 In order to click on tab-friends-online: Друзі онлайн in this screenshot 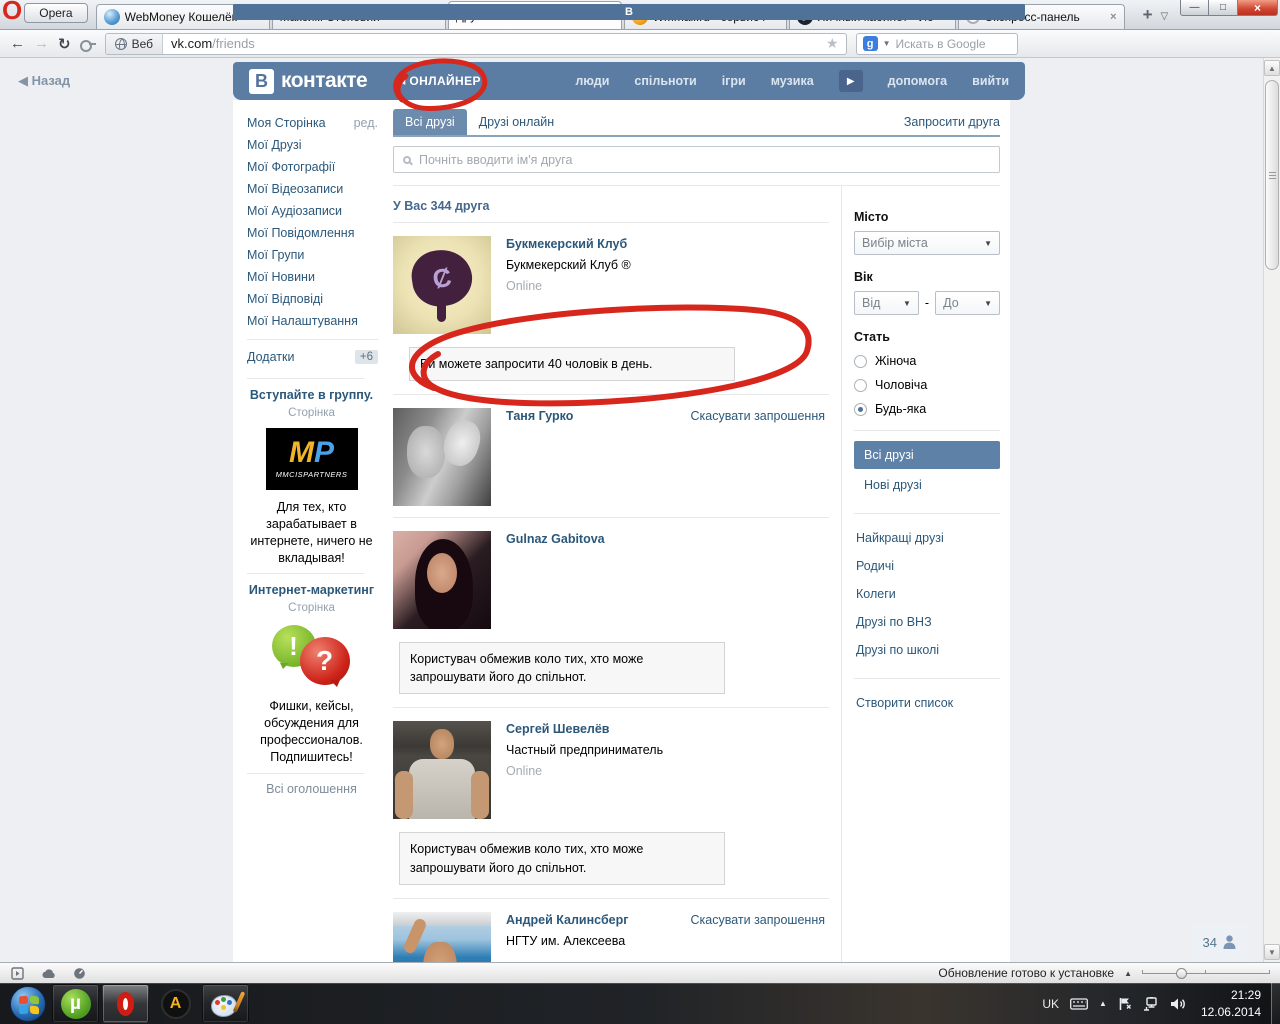, I will do `click(517, 122)`.